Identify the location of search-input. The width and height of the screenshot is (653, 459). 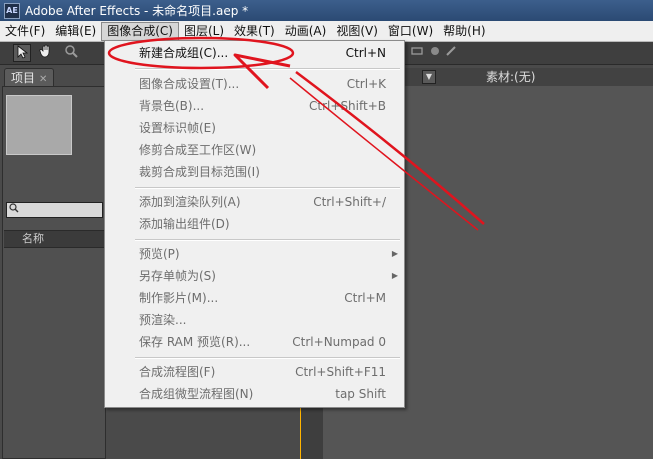
(54, 210).